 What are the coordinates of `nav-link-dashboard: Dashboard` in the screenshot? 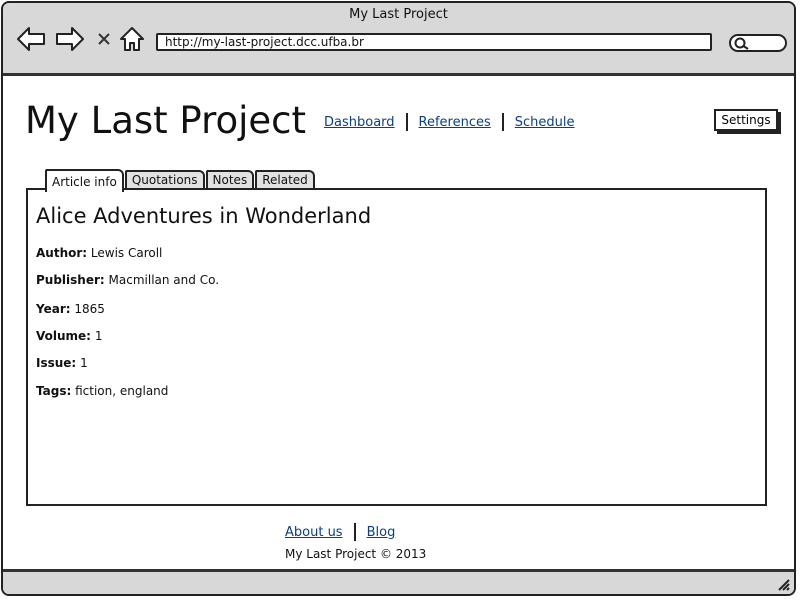 It's located at (359, 122).